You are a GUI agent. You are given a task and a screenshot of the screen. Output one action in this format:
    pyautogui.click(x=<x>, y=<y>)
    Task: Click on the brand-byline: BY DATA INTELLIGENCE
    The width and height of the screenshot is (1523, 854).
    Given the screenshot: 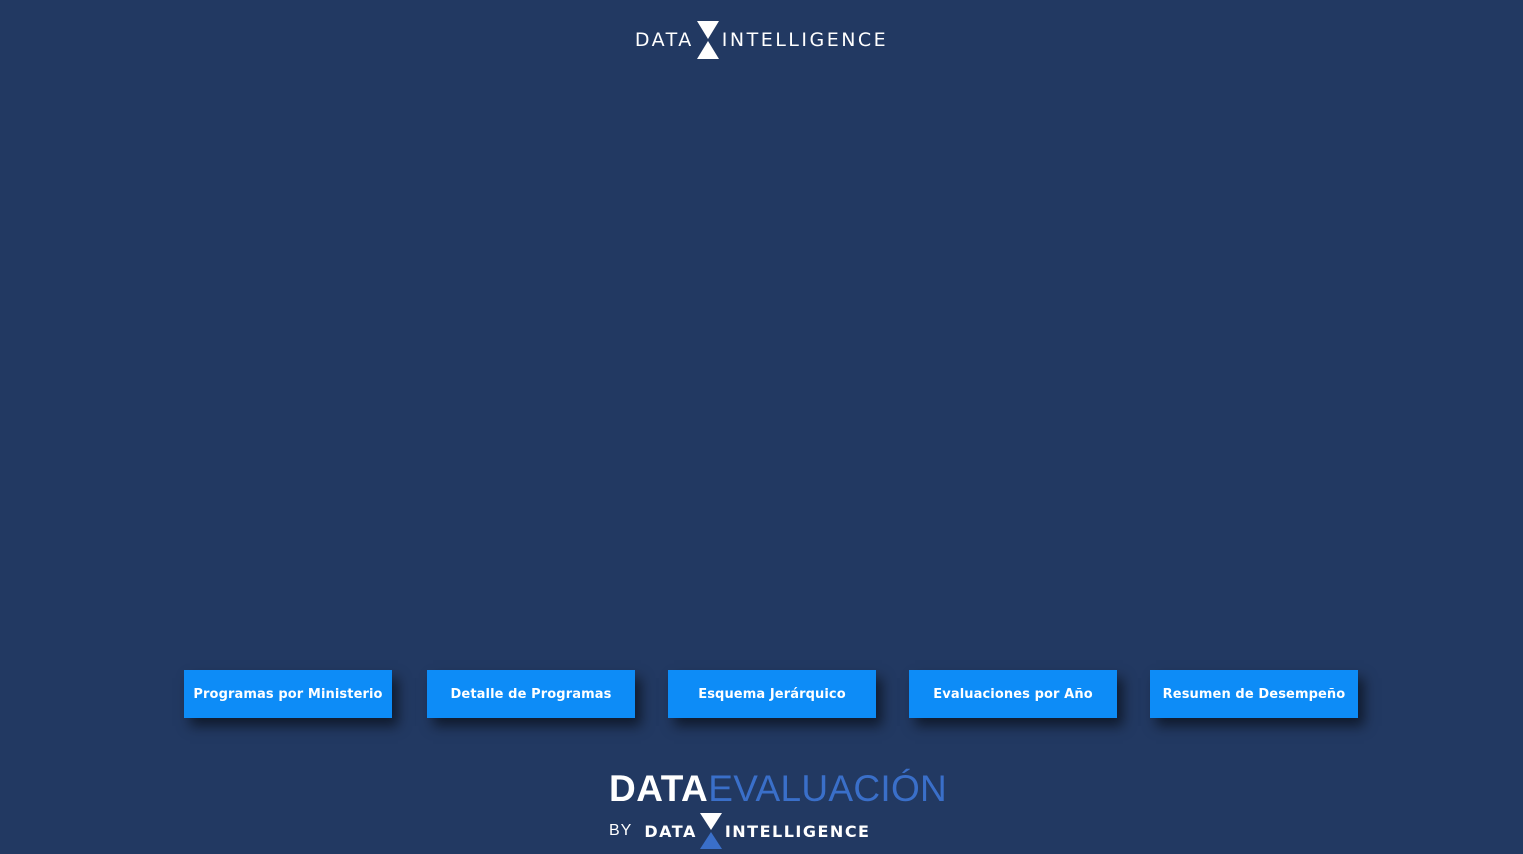 What is the action you would take?
    pyautogui.click(x=739, y=831)
    